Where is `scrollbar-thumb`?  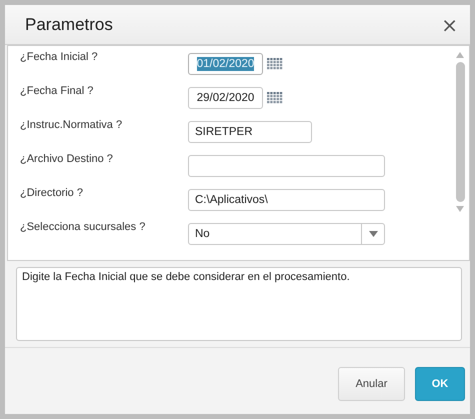
scrollbar-thumb is located at coordinates (460, 132).